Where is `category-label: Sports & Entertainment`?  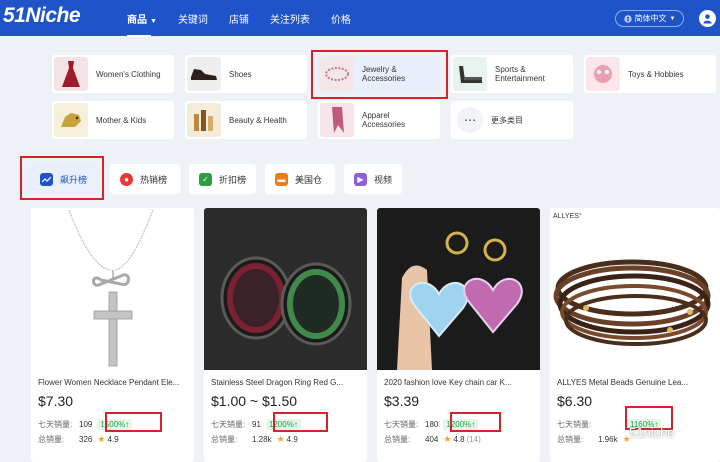 category-label: Sports & Entertainment is located at coordinates (520, 74).